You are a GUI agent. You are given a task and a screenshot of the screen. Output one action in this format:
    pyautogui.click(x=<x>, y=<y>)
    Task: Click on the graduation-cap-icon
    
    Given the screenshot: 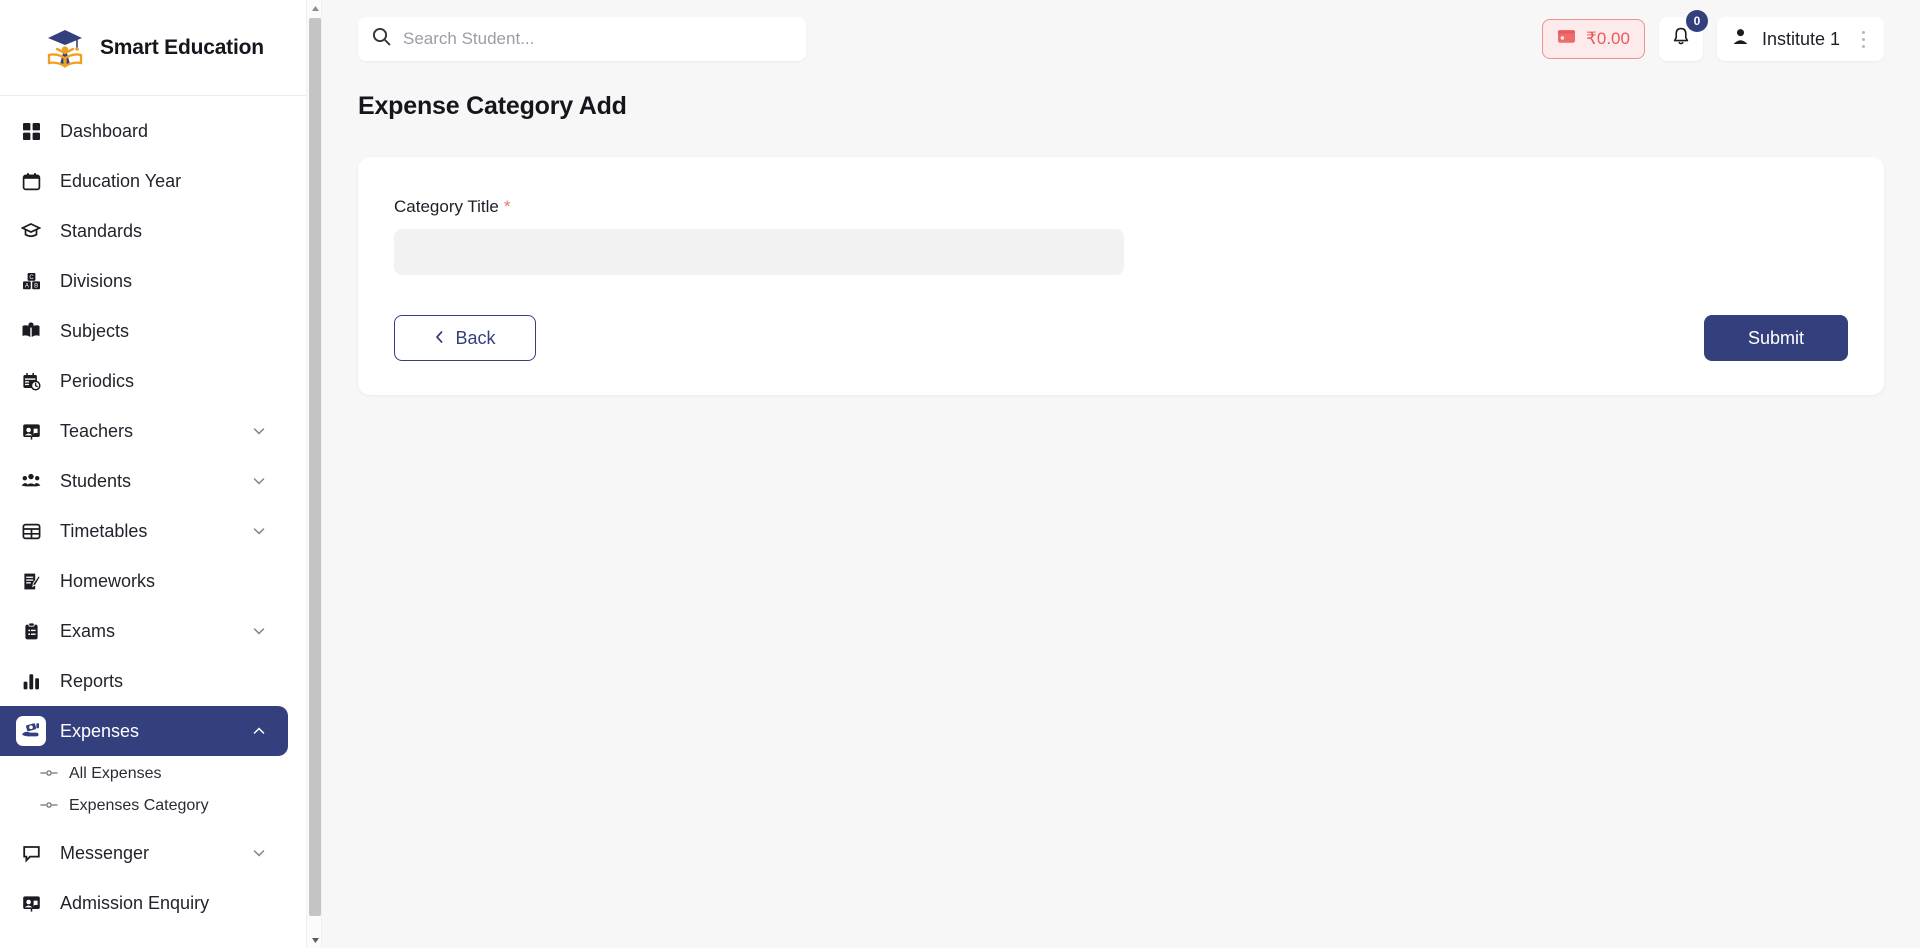 What is the action you would take?
    pyautogui.click(x=31, y=231)
    